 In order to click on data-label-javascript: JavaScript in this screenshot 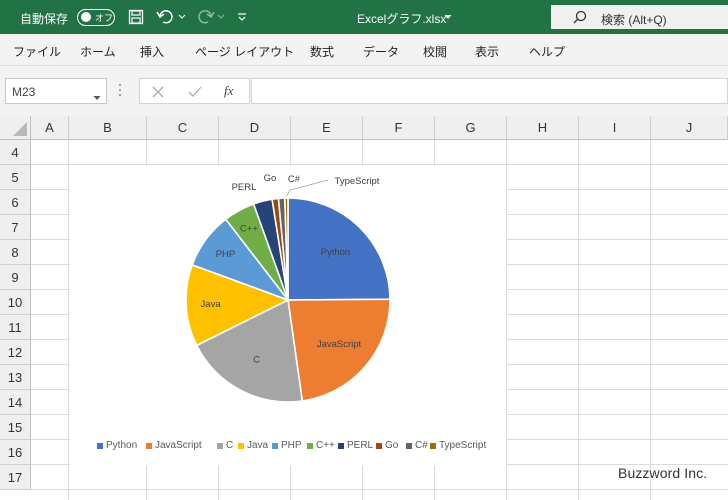, I will do `click(339, 344)`.